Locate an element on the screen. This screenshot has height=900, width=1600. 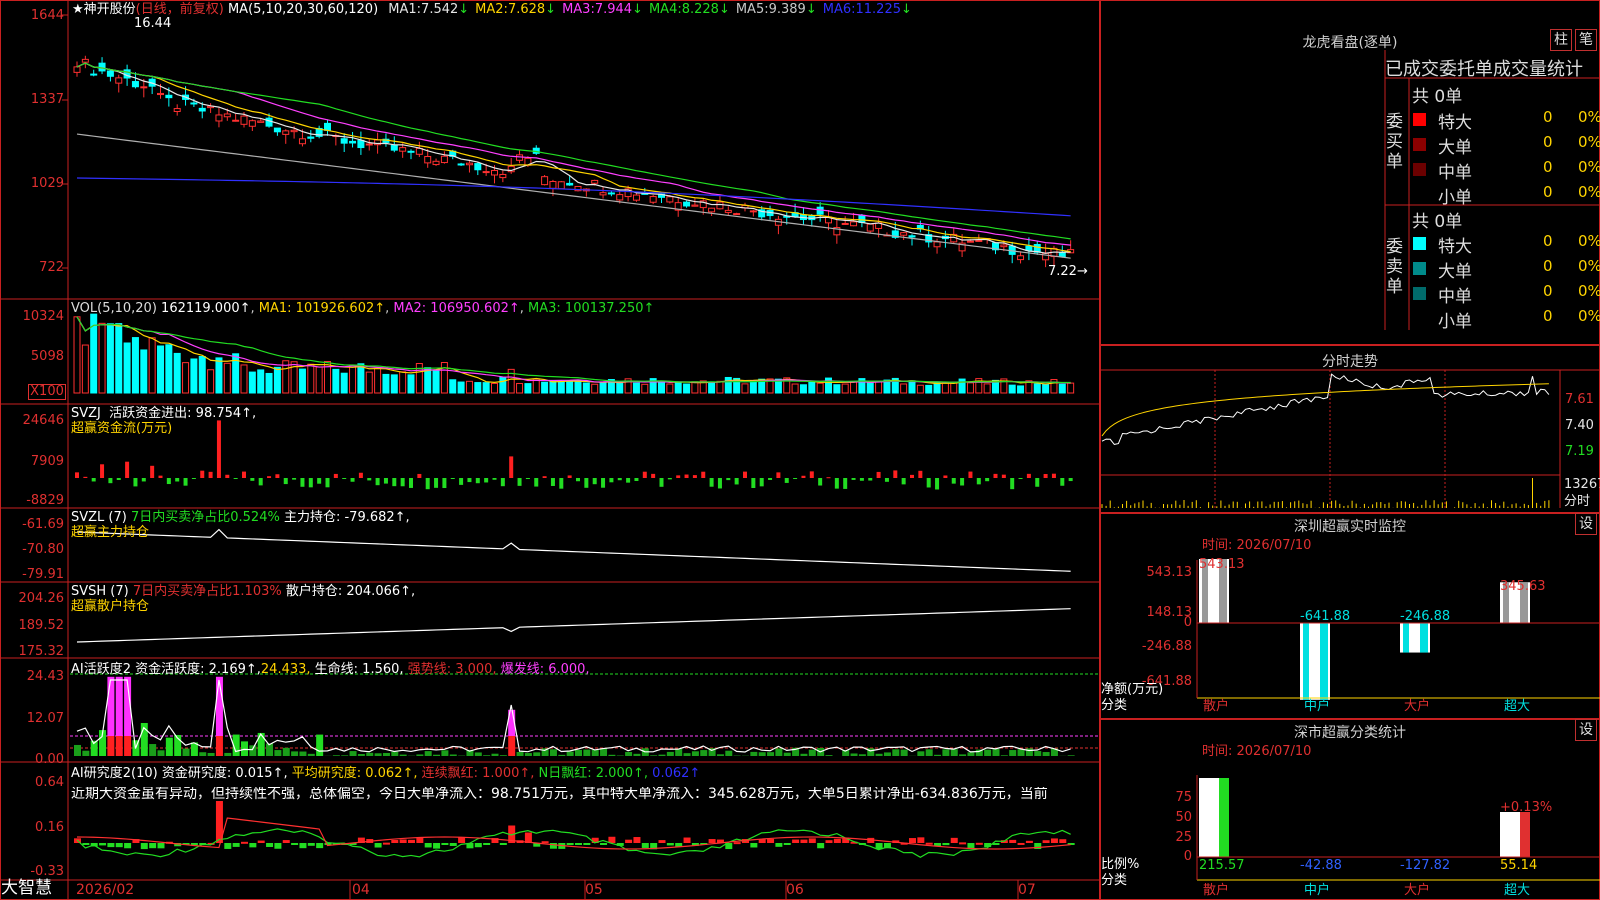
brand-logo: 大智慧 is located at coordinates (26, 888).